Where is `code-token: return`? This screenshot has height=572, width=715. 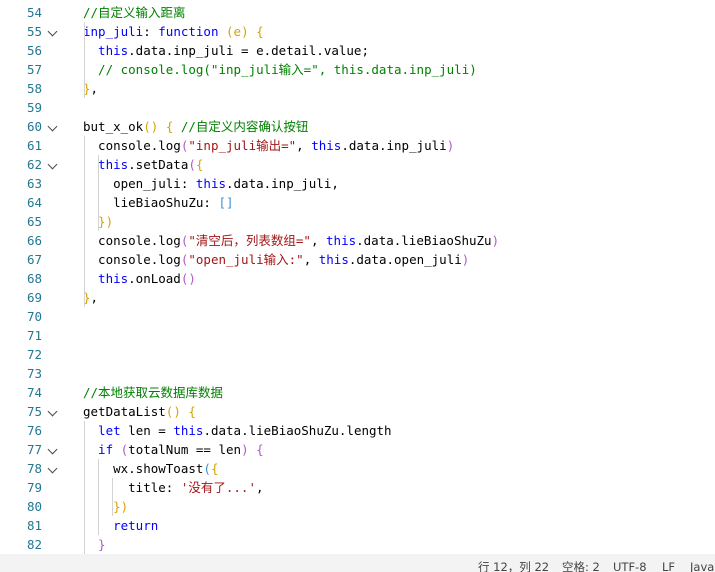 code-token: return is located at coordinates (121, 525).